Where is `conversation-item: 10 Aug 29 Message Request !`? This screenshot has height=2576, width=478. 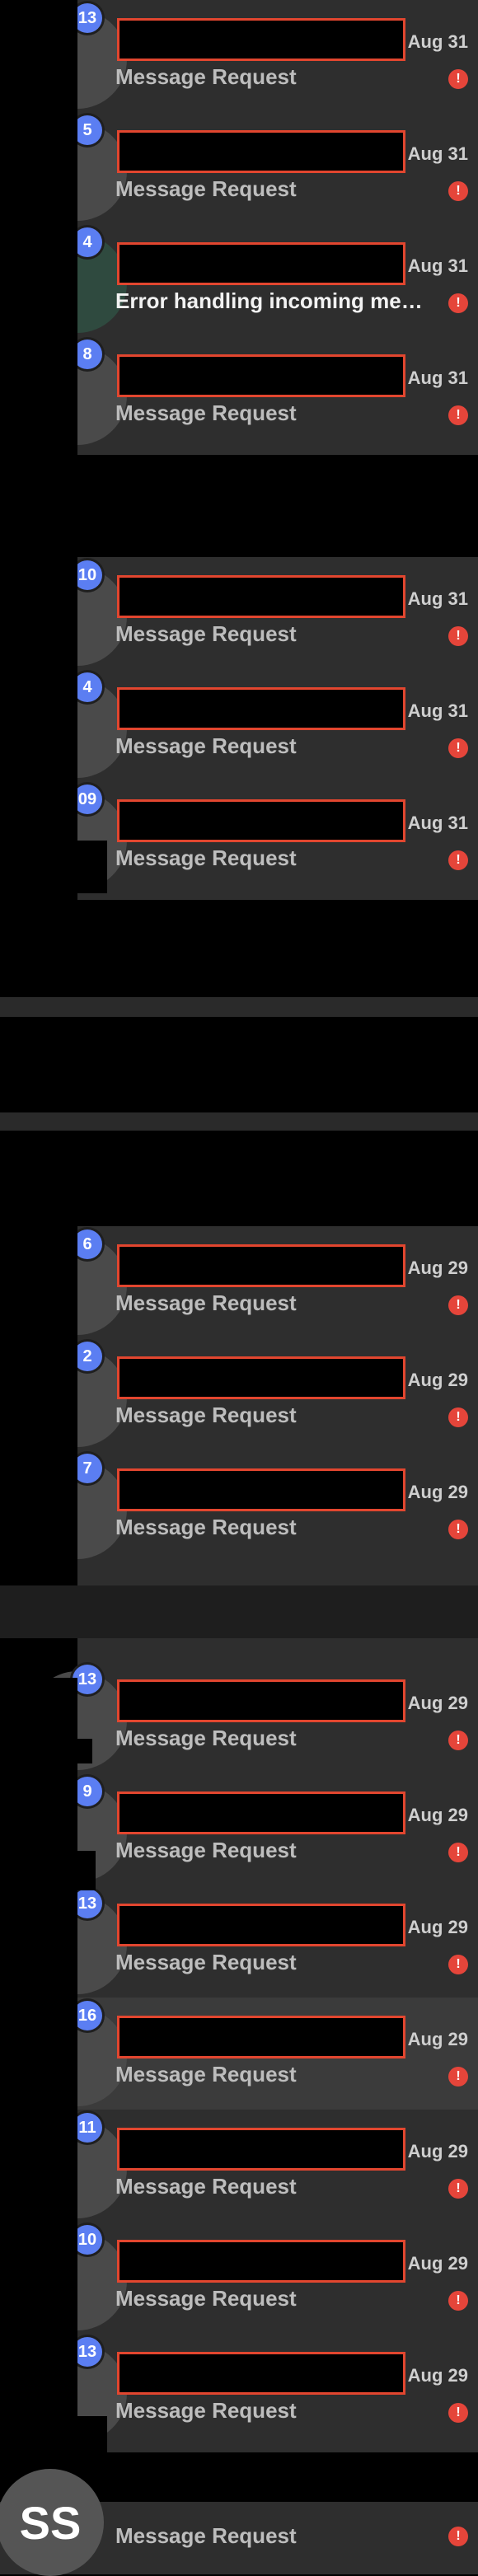 conversation-item: 10 Aug 29 Message Request ! is located at coordinates (253, 2278).